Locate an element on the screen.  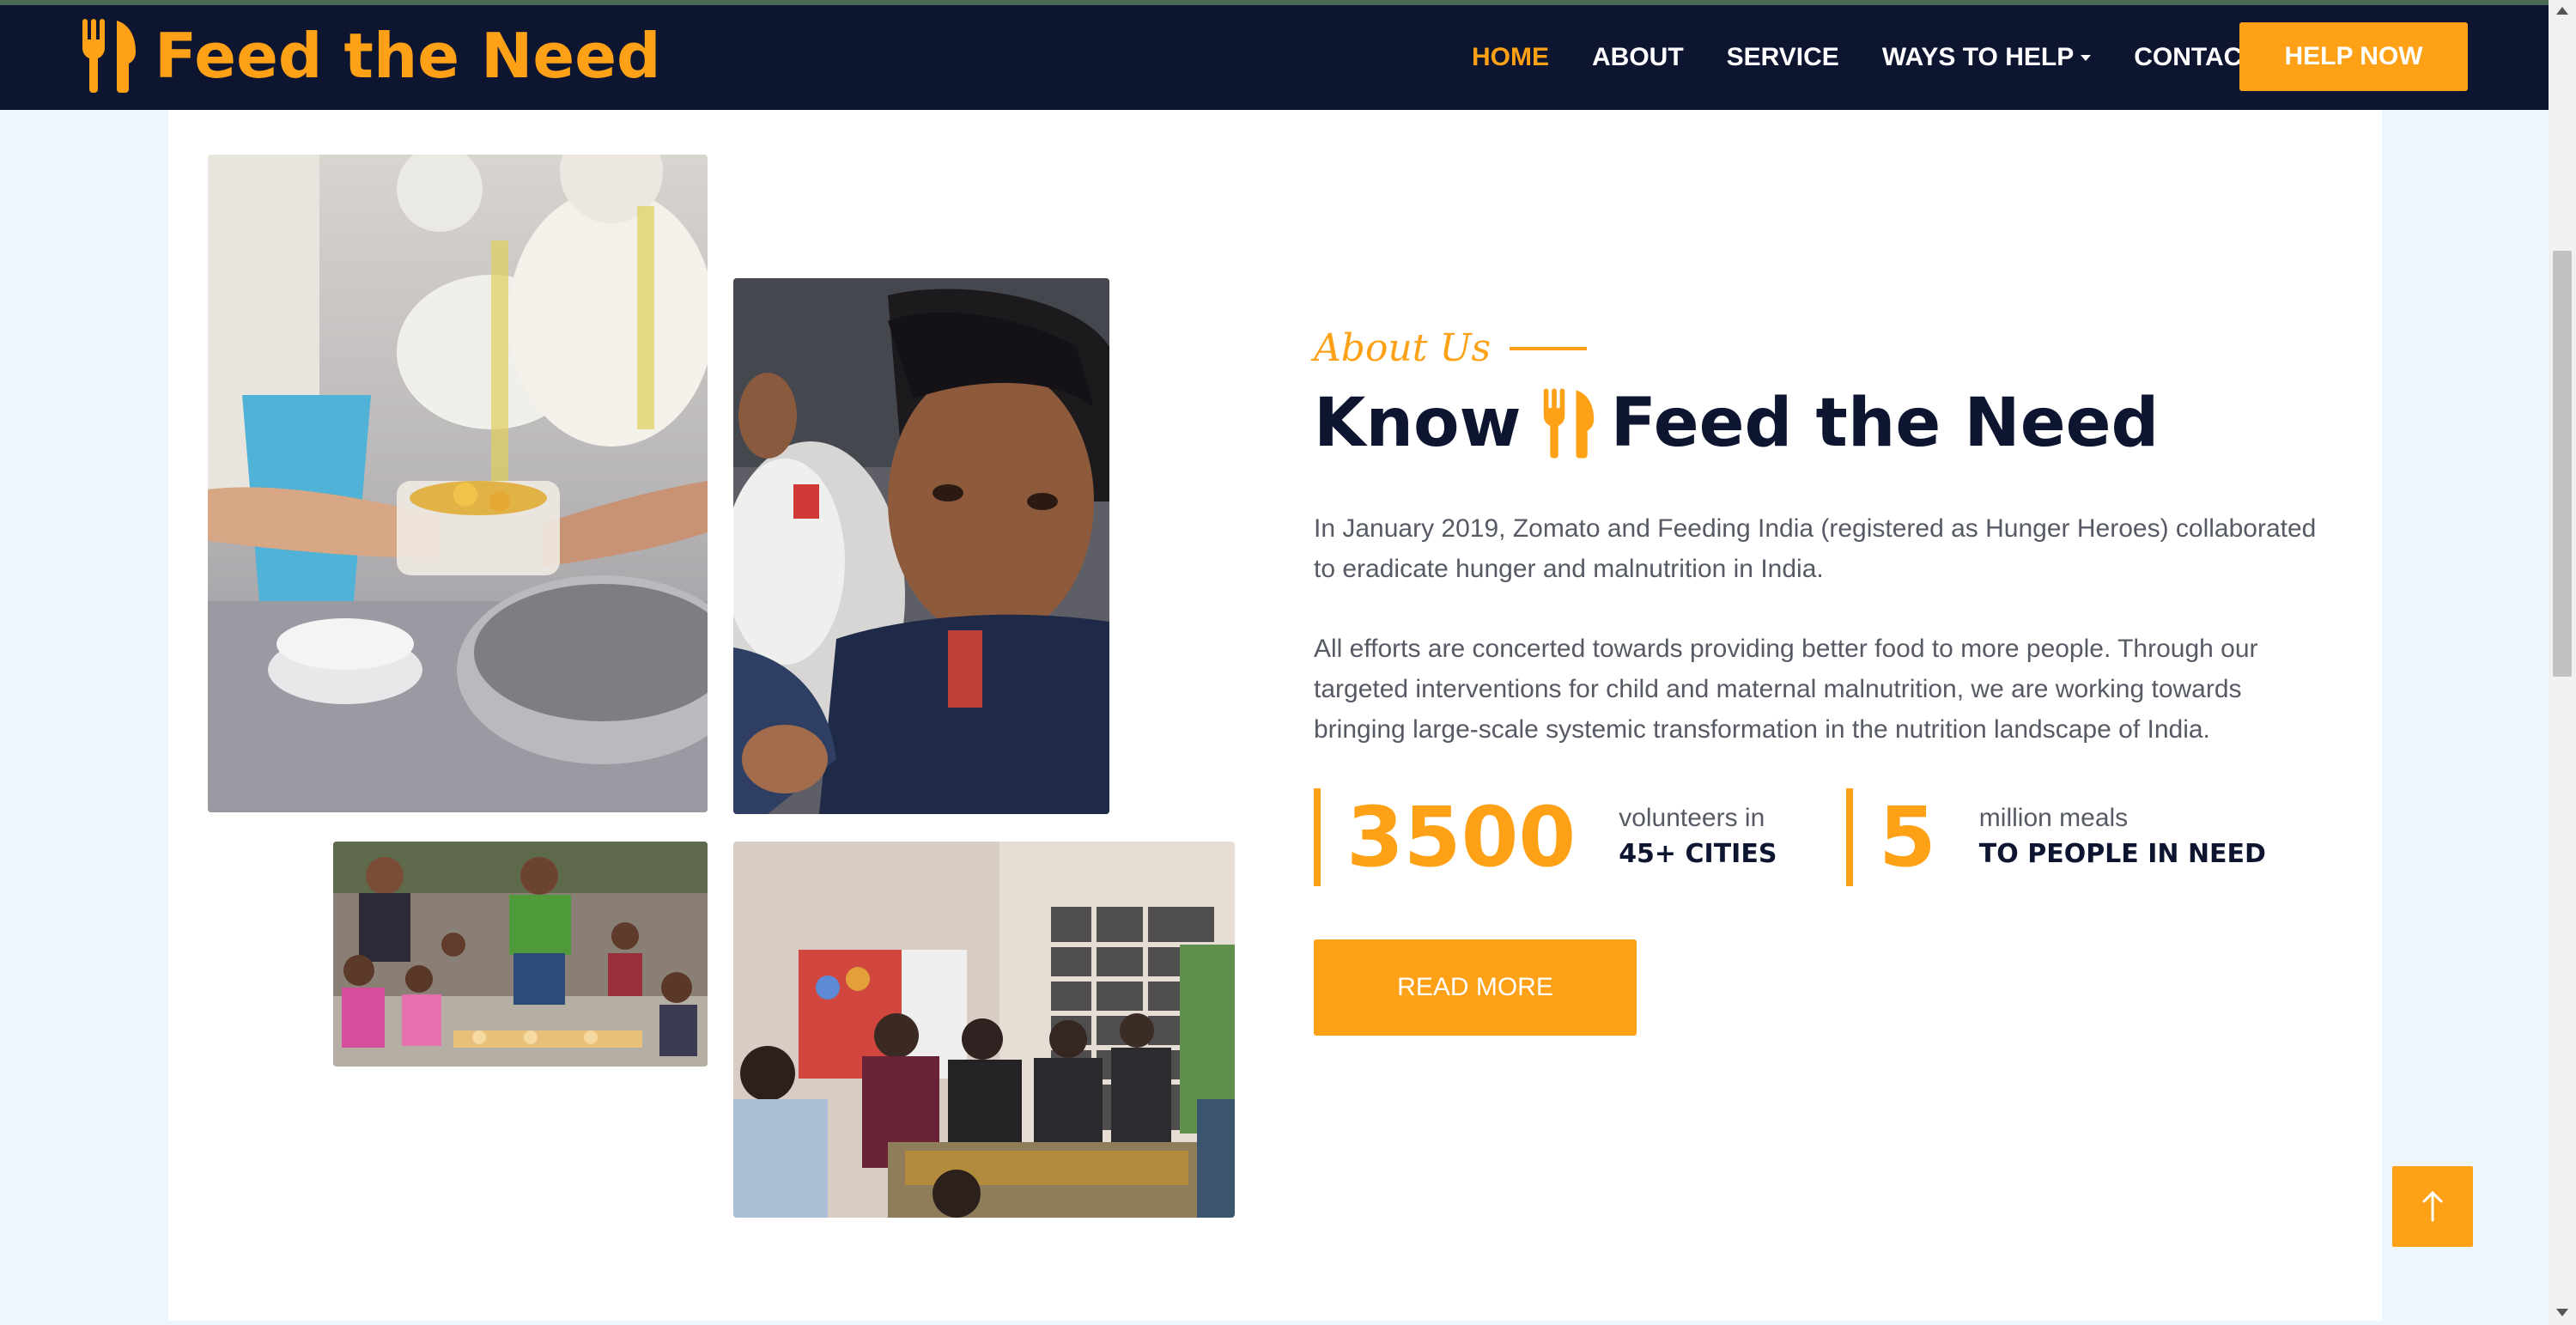
stat-caption-line2: 45+ CITIES is located at coordinates (1698, 854).